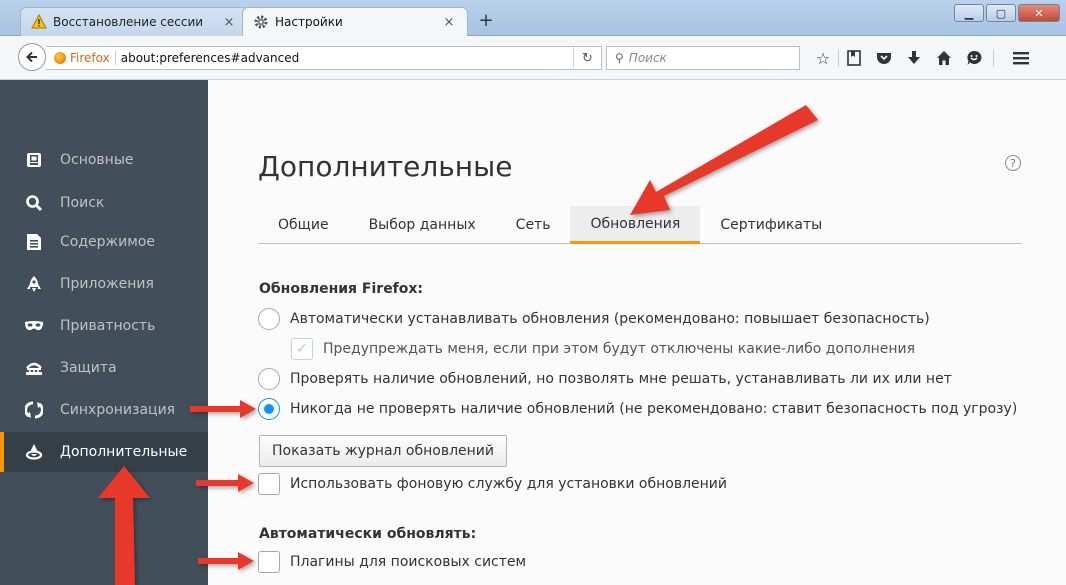 This screenshot has width=1066, height=585. What do you see at coordinates (118, 410) in the screenshot?
I see `sidebar-item-label: Синхронизация` at bounding box center [118, 410].